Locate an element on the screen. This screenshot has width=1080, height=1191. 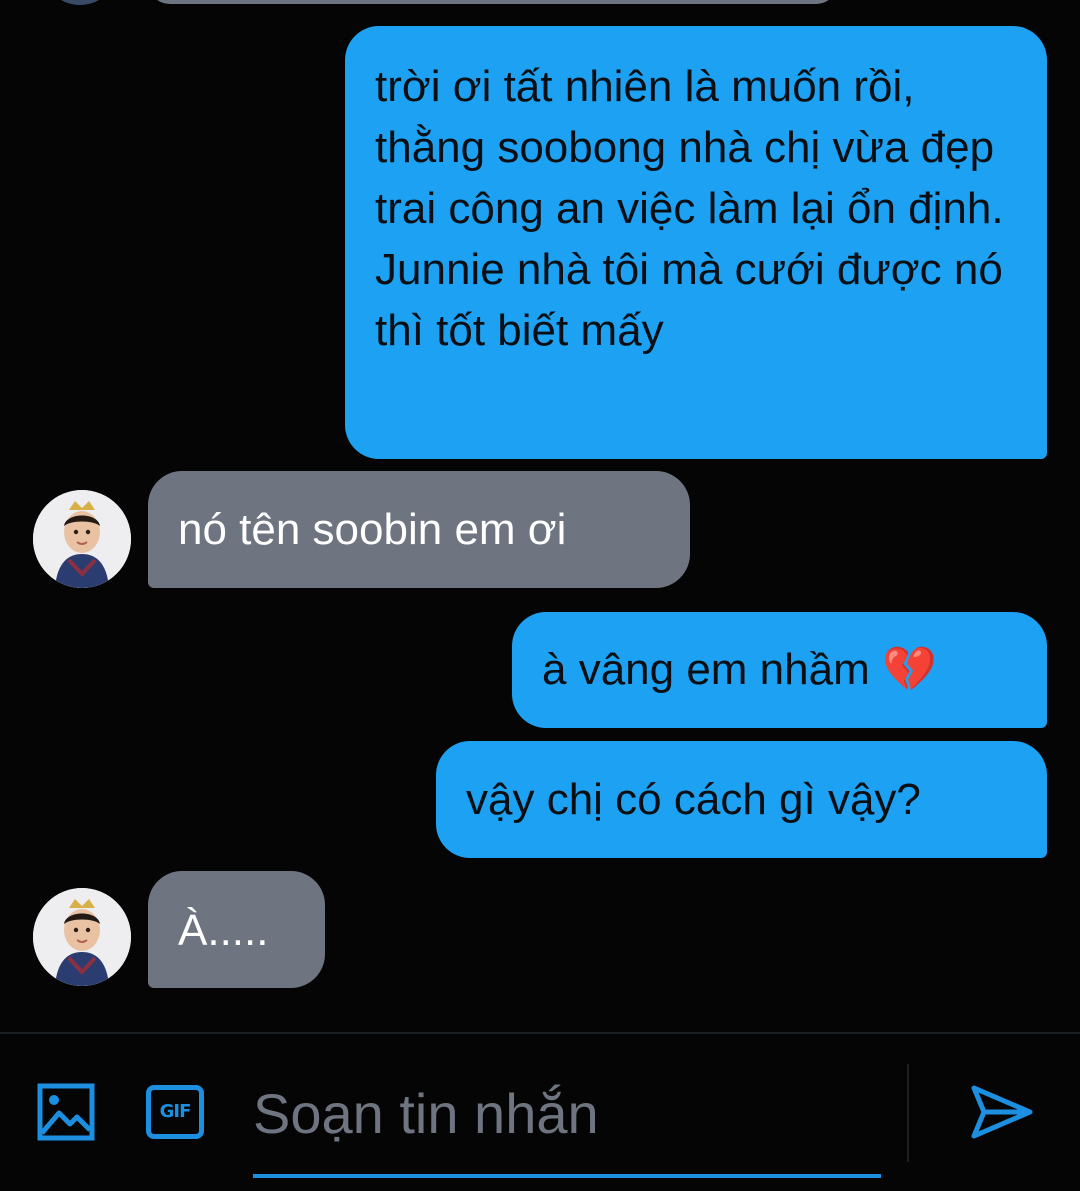
message-text: vậy chị có cách gì vậy? is located at coordinates (693, 799).